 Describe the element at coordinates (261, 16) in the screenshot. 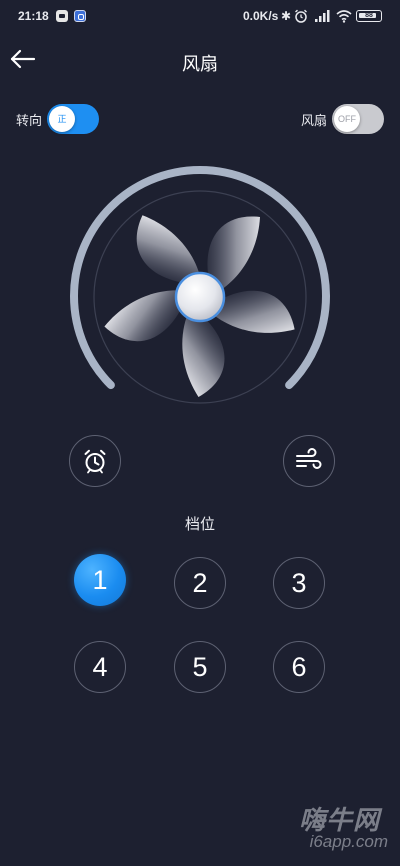

I see `network-speed: 0.0K/s` at that location.